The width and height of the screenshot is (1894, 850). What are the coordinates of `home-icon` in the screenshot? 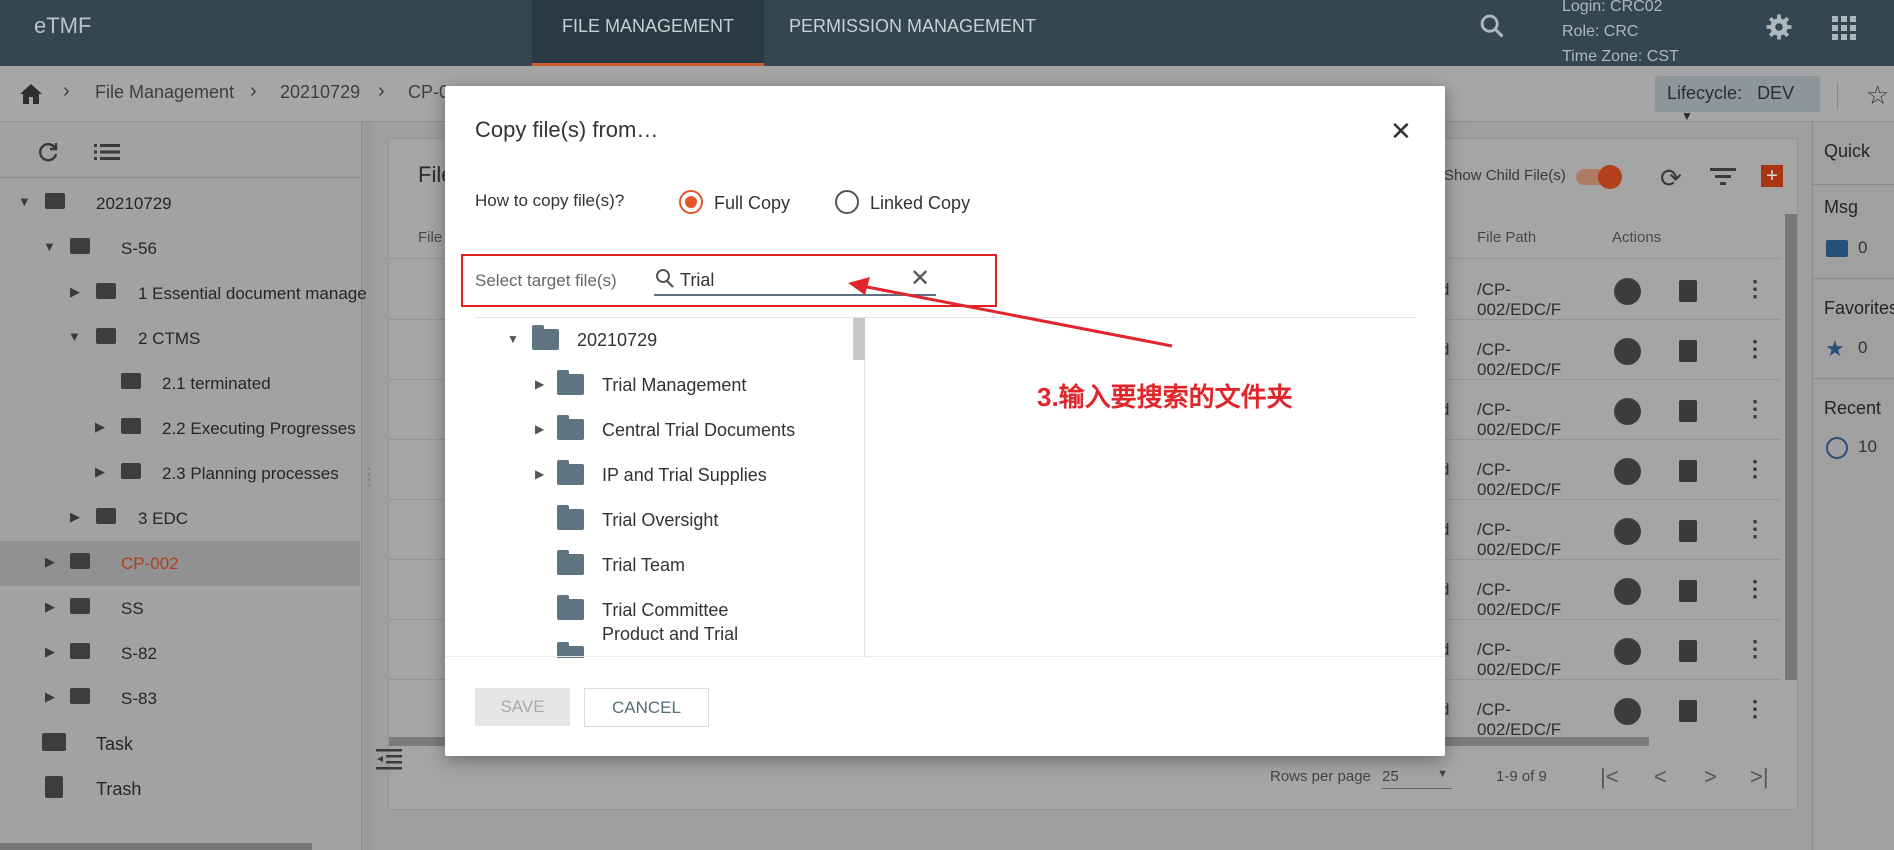 It's located at (31, 96).